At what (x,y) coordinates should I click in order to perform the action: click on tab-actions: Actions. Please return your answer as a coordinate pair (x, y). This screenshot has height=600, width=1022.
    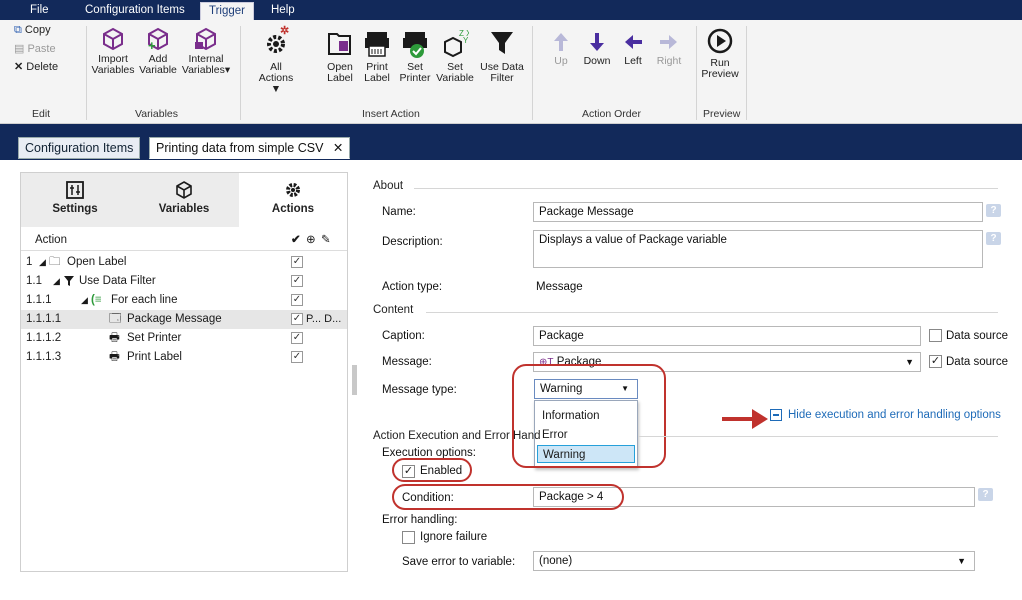
    Looking at the image, I should click on (293, 200).